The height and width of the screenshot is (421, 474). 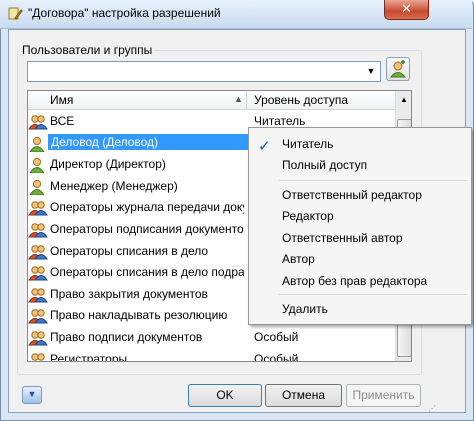 What do you see at coordinates (147, 229) in the screenshot?
I see `row-name: Операторы подписания документов` at bounding box center [147, 229].